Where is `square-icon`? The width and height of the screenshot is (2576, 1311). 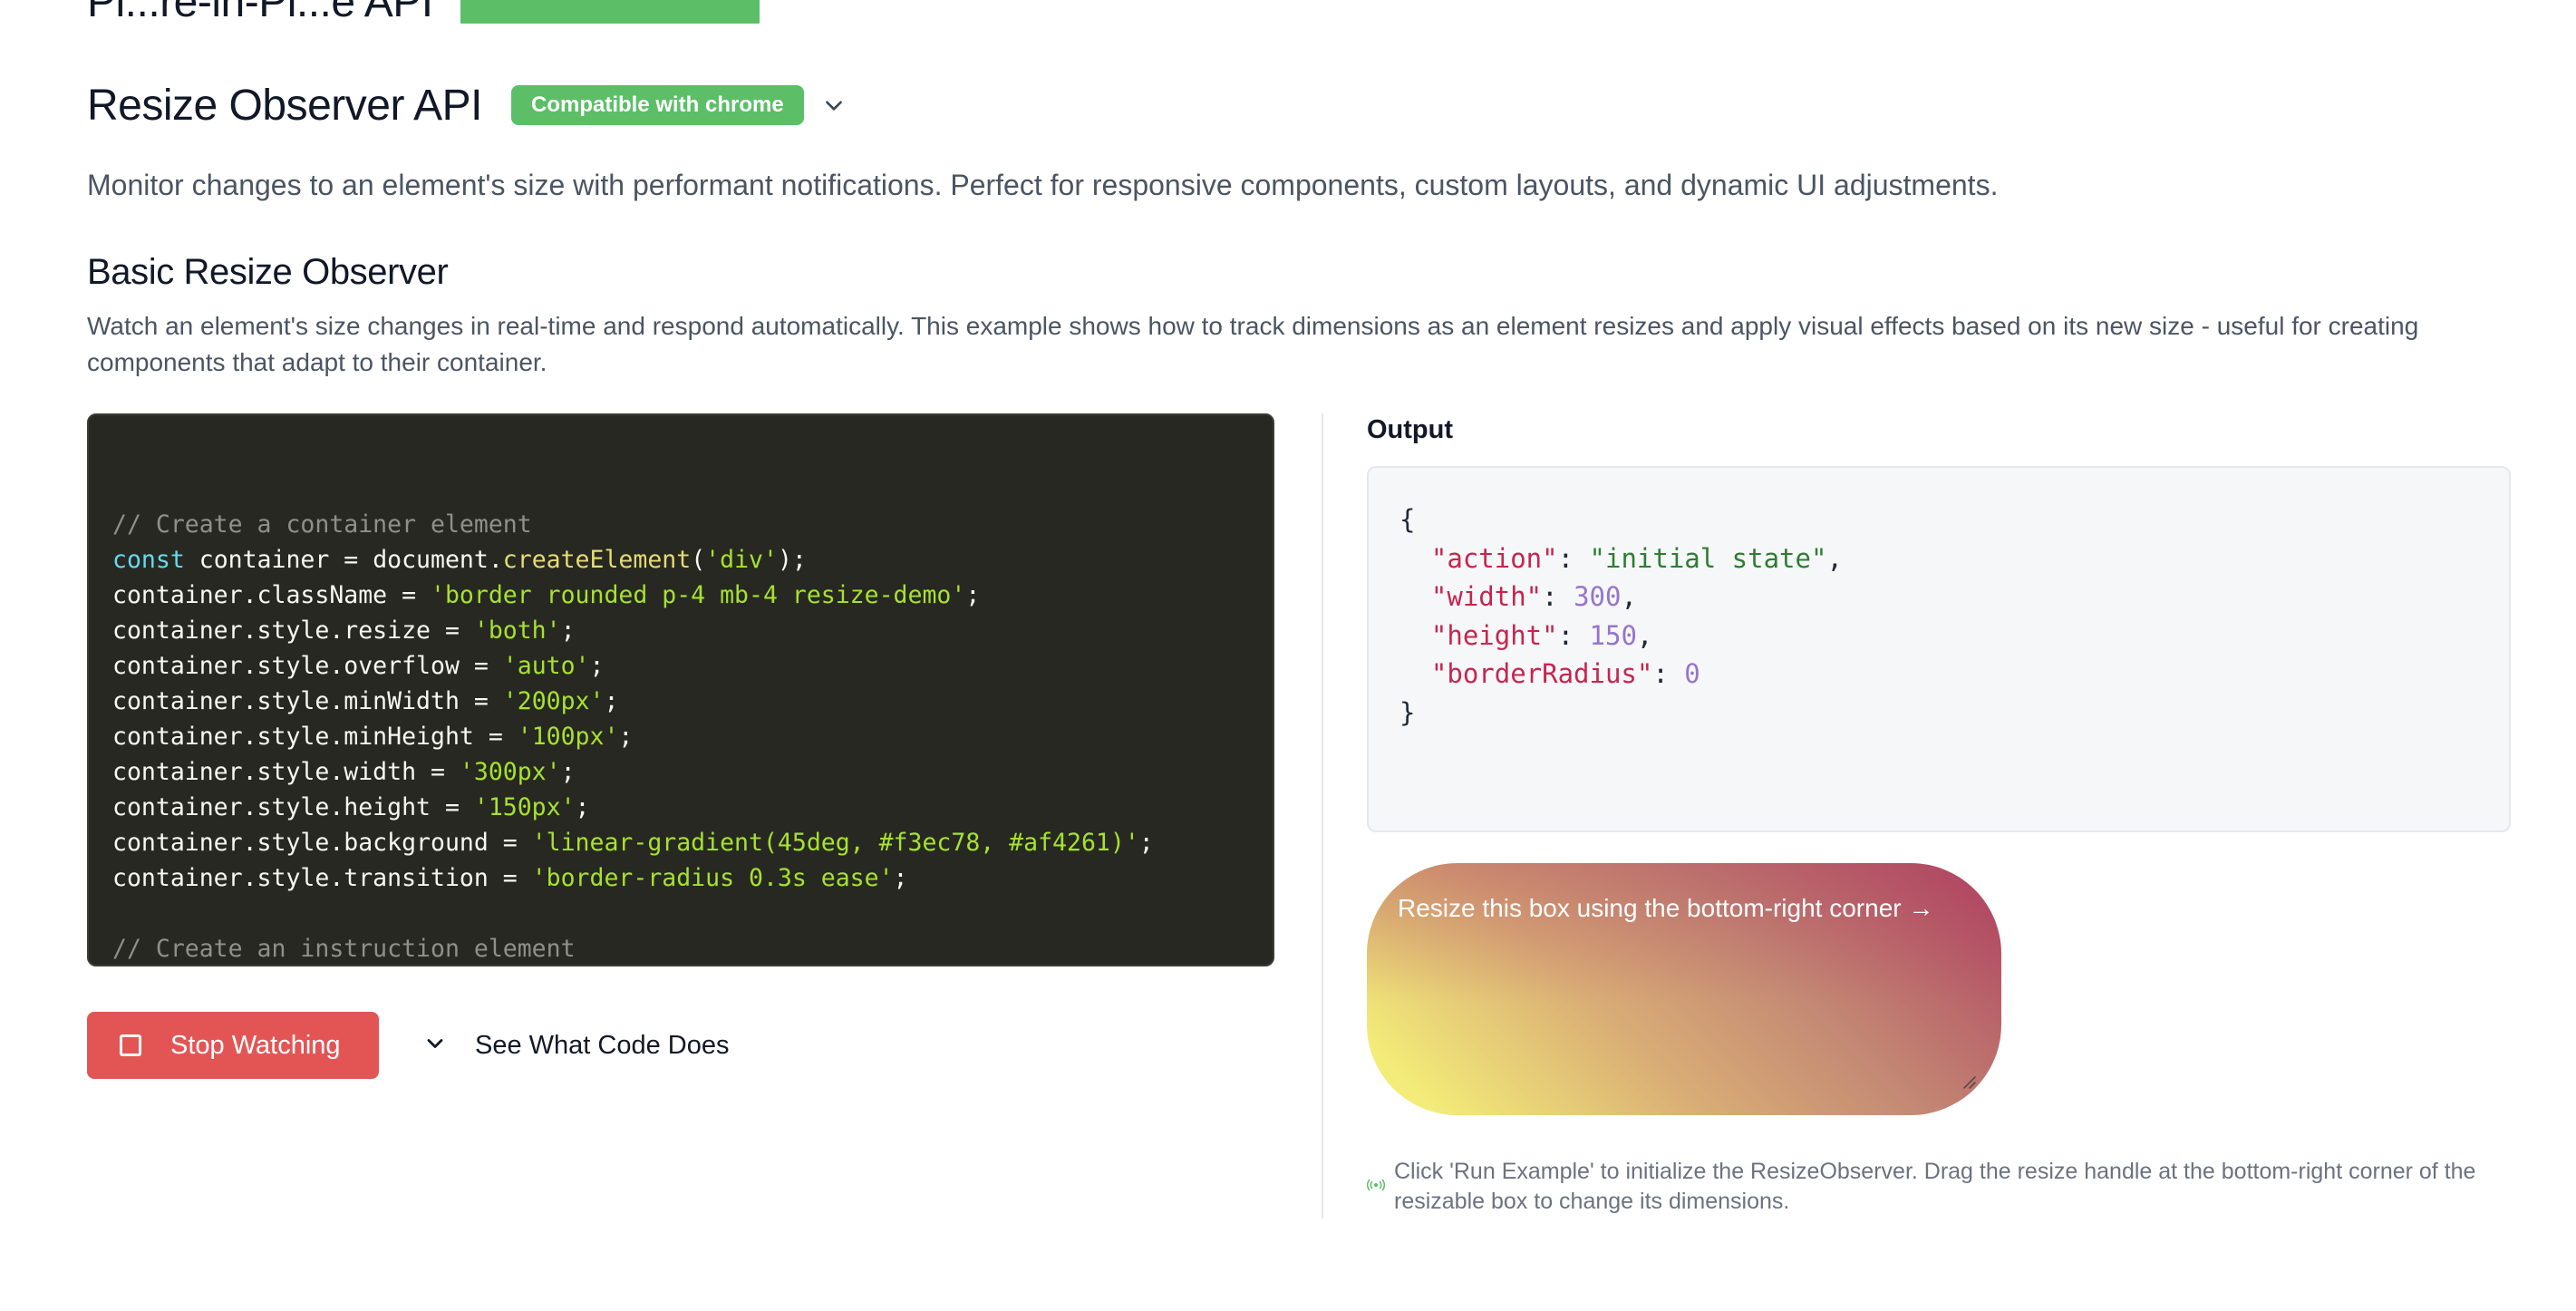
square-icon is located at coordinates (130, 1045).